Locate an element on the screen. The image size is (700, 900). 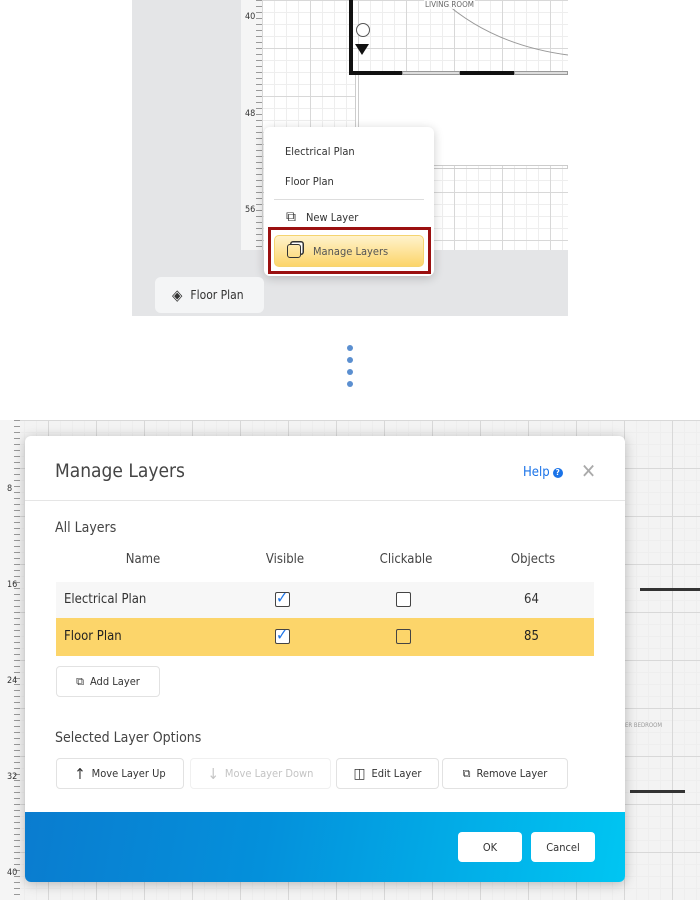
layer-button-label: Floor Plan is located at coordinates (217, 295).